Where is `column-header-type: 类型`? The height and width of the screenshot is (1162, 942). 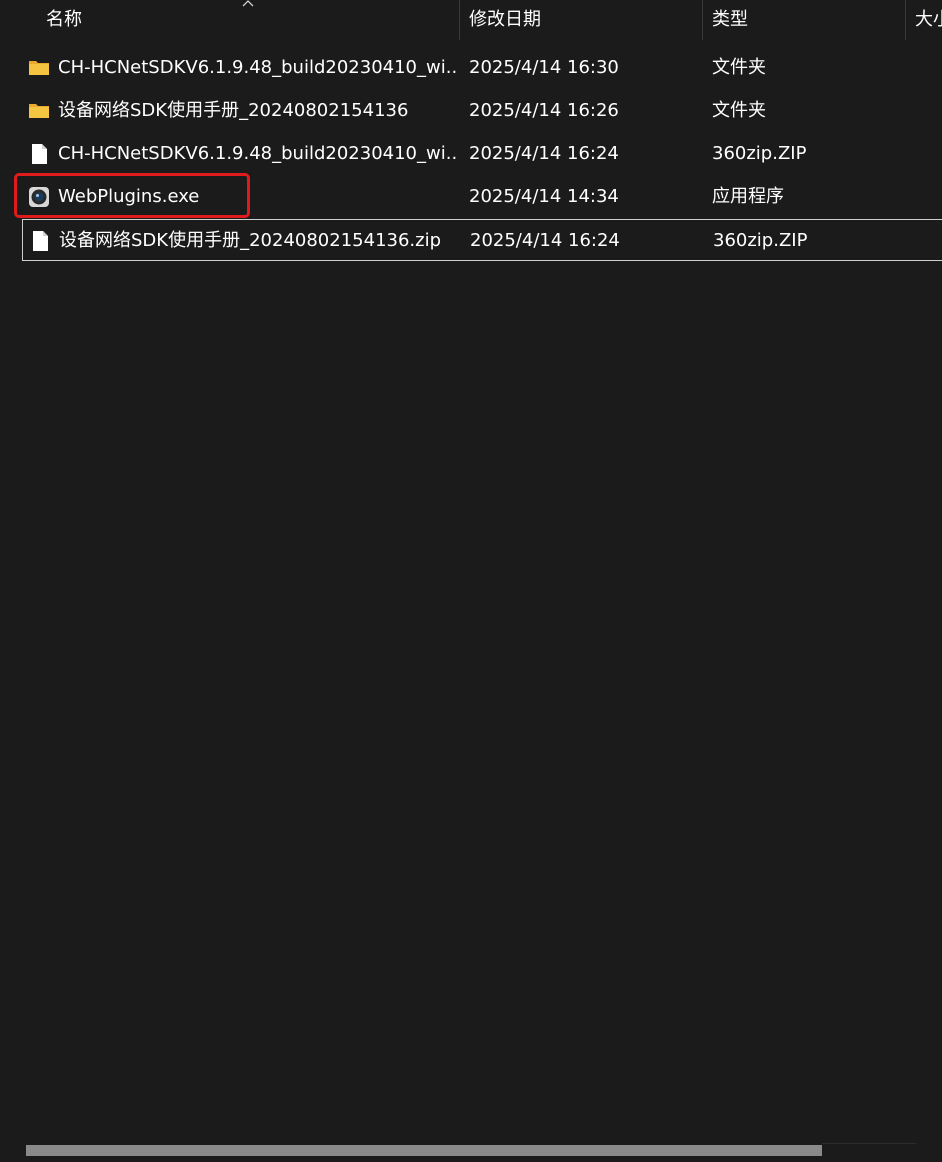 column-header-type: 类型 is located at coordinates (804, 20).